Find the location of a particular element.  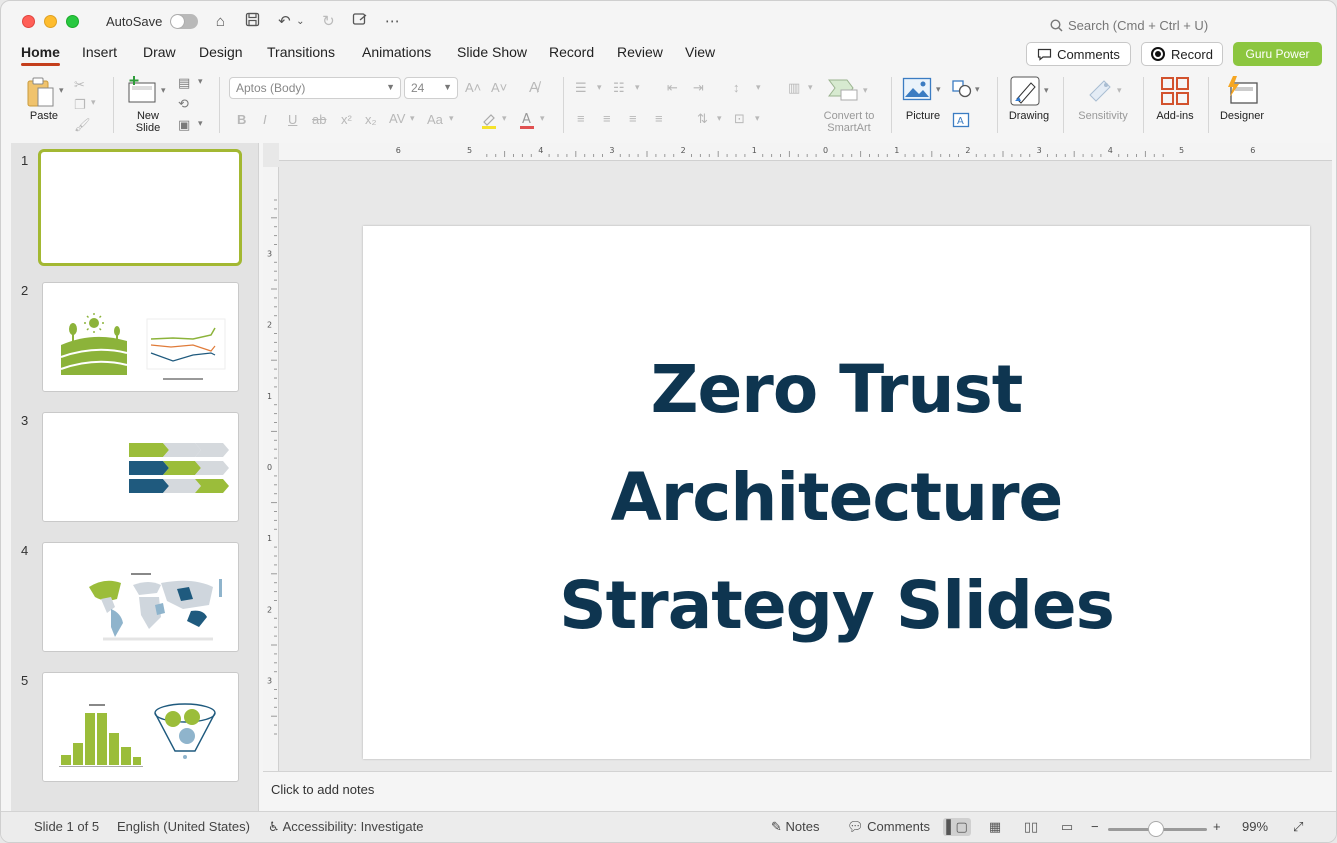

more-options-icon: ⋯ is located at coordinates (392, 21).